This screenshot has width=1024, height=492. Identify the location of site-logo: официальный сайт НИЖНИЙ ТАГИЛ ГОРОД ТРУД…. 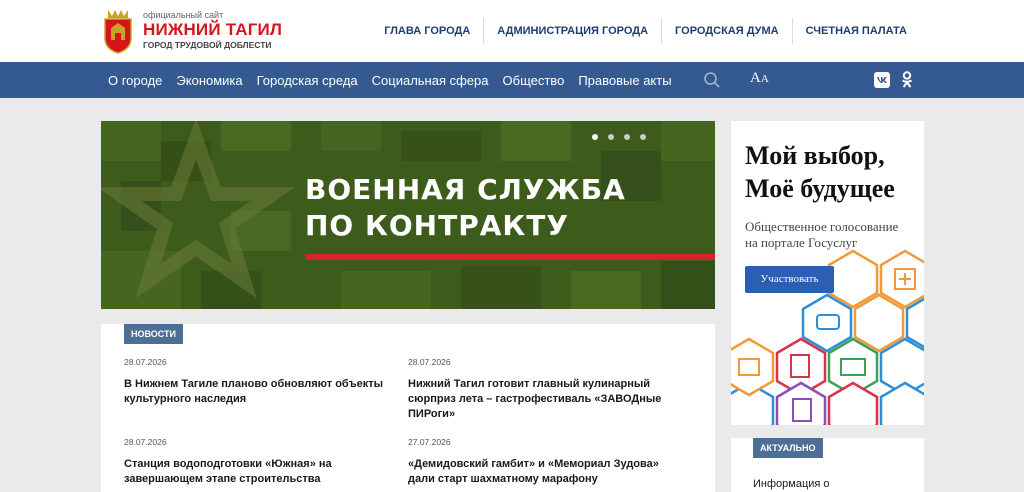
(192, 31).